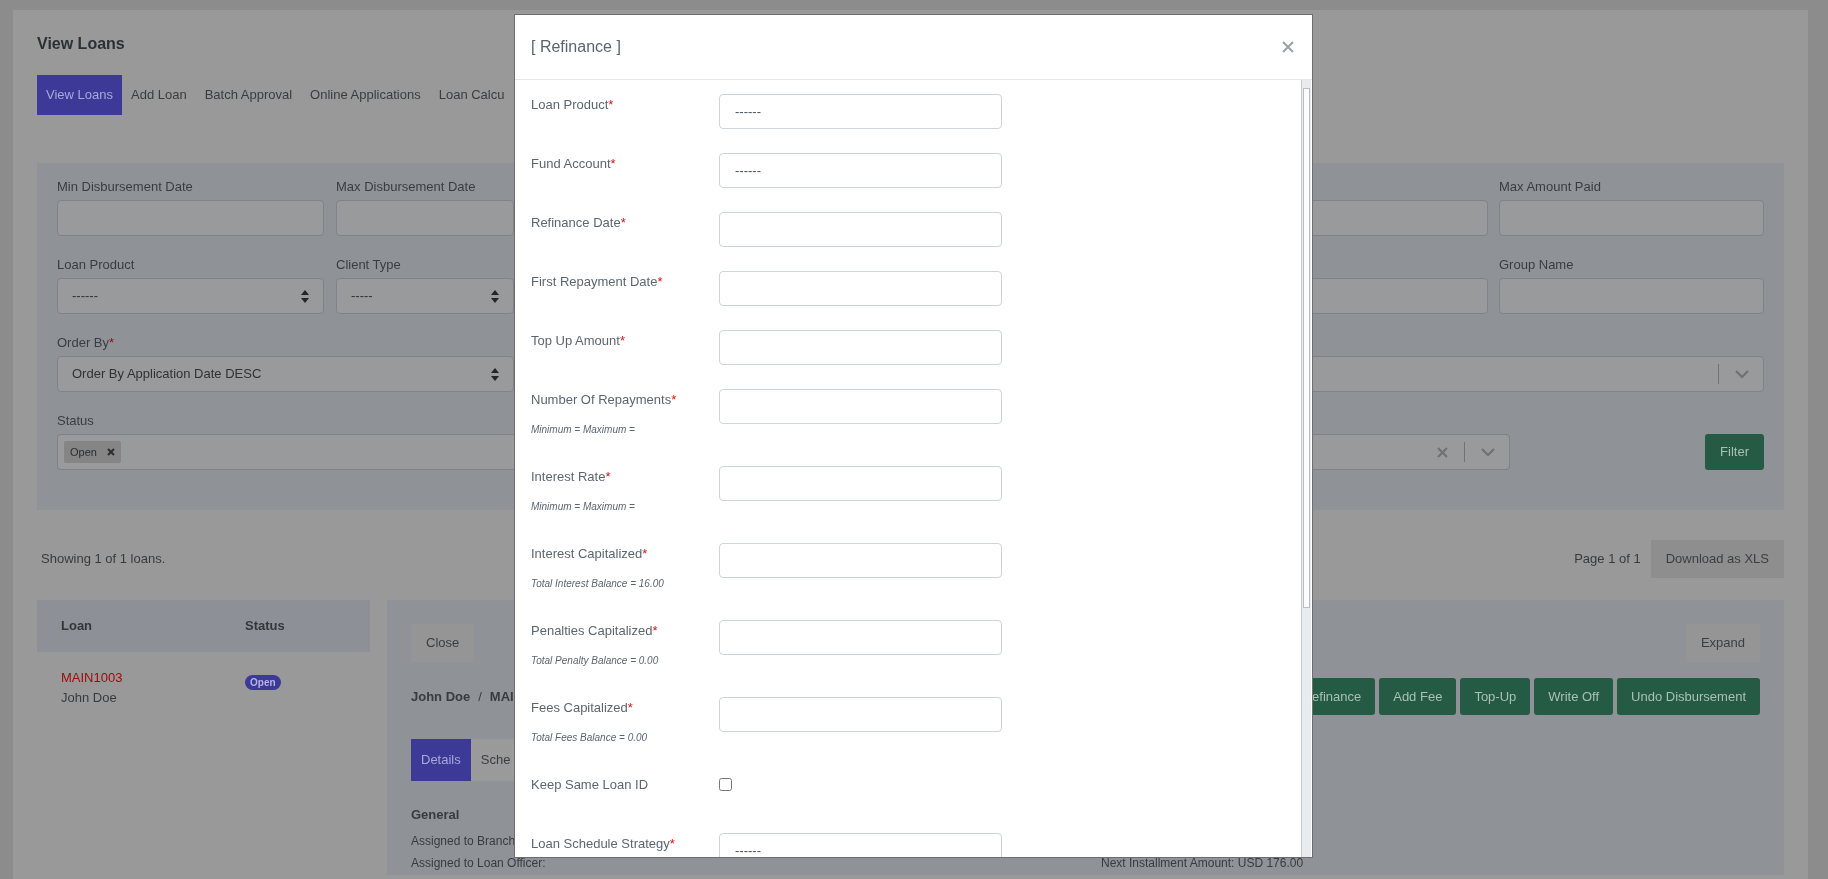 The height and width of the screenshot is (879, 1828). What do you see at coordinates (441, 696) in the screenshot?
I see `breadcrumb-item: John Doe` at bounding box center [441, 696].